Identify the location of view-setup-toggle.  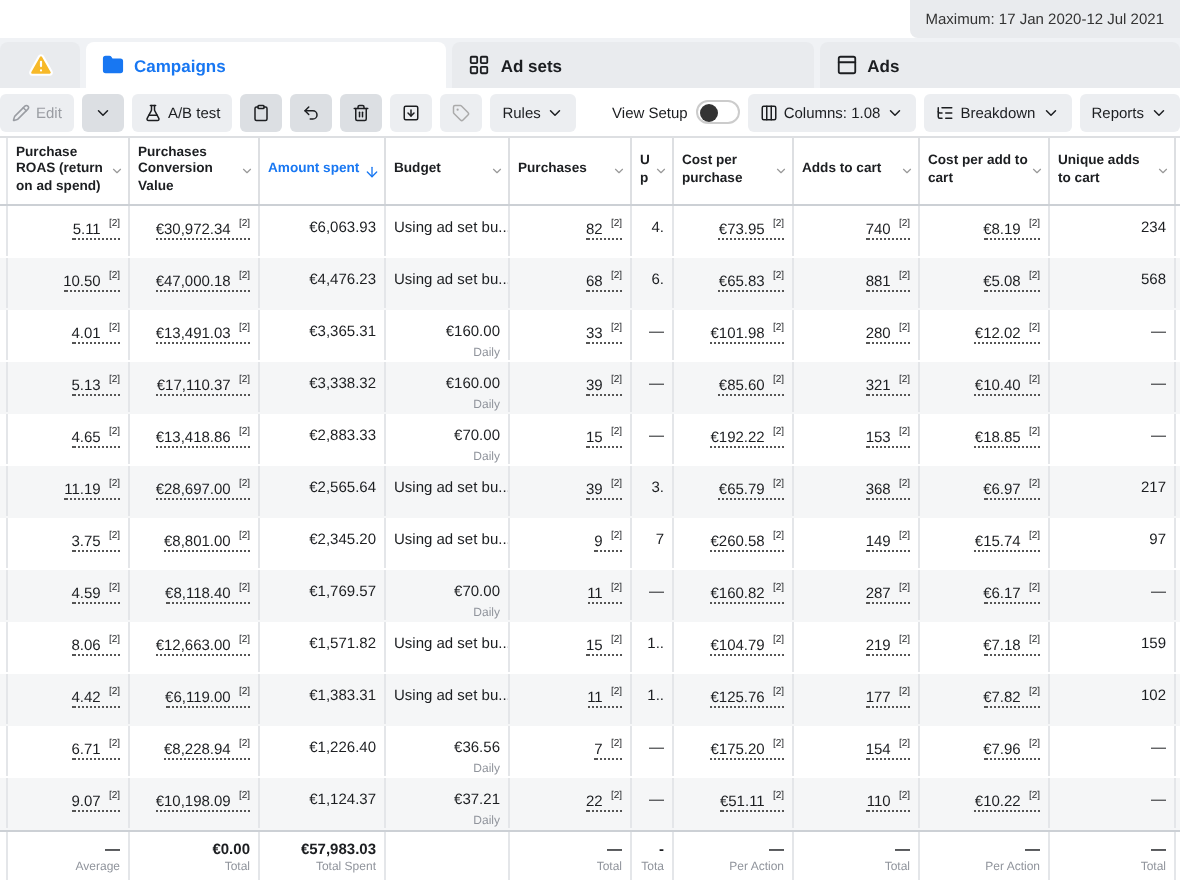
(717, 112).